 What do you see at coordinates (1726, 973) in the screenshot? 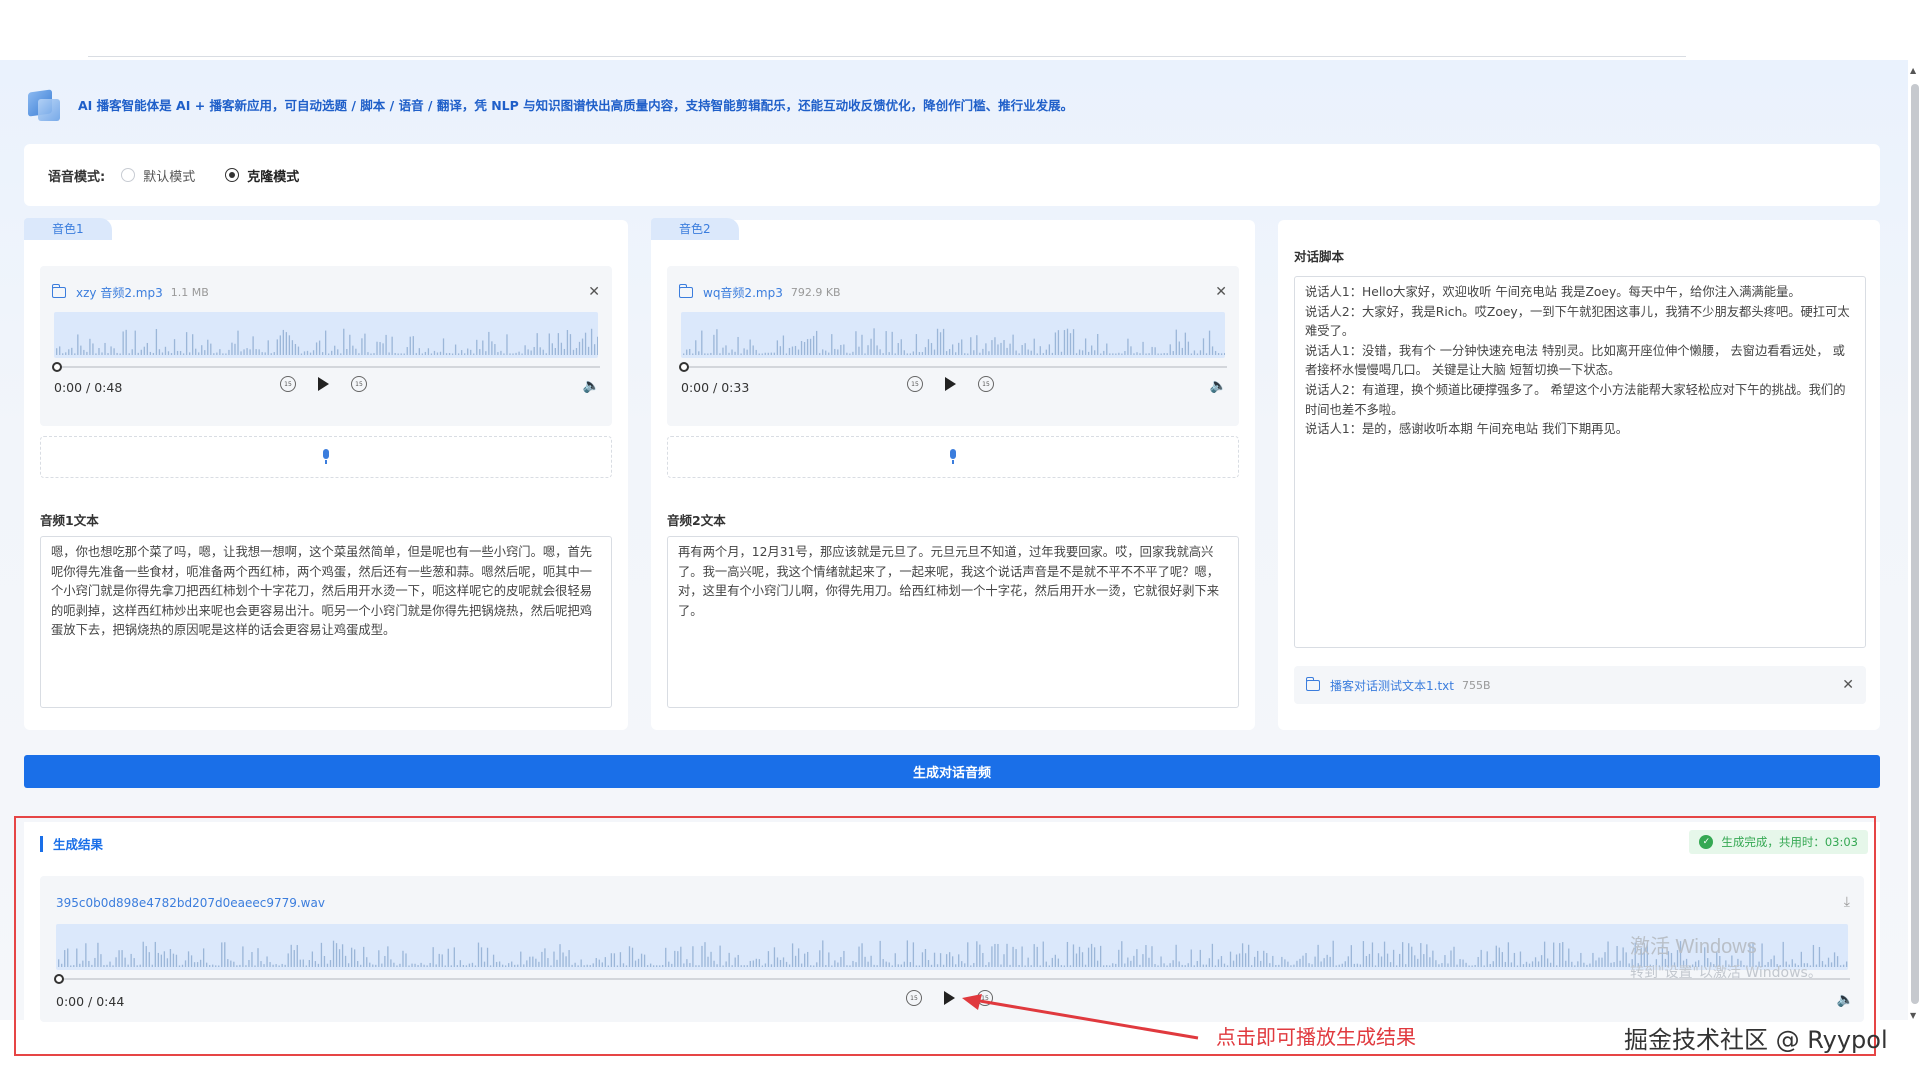
I see `windows-activation-hint: 转到"设置"以激活 Windows。` at bounding box center [1726, 973].